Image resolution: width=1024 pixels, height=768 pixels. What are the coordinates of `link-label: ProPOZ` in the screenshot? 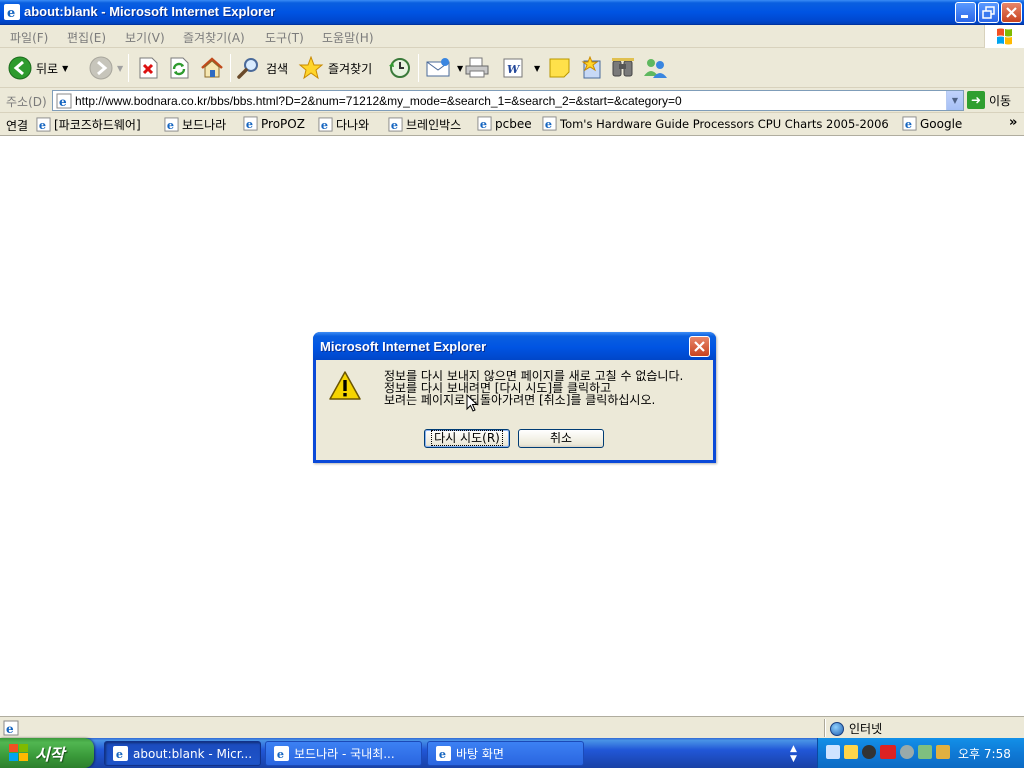 It's located at (283, 123).